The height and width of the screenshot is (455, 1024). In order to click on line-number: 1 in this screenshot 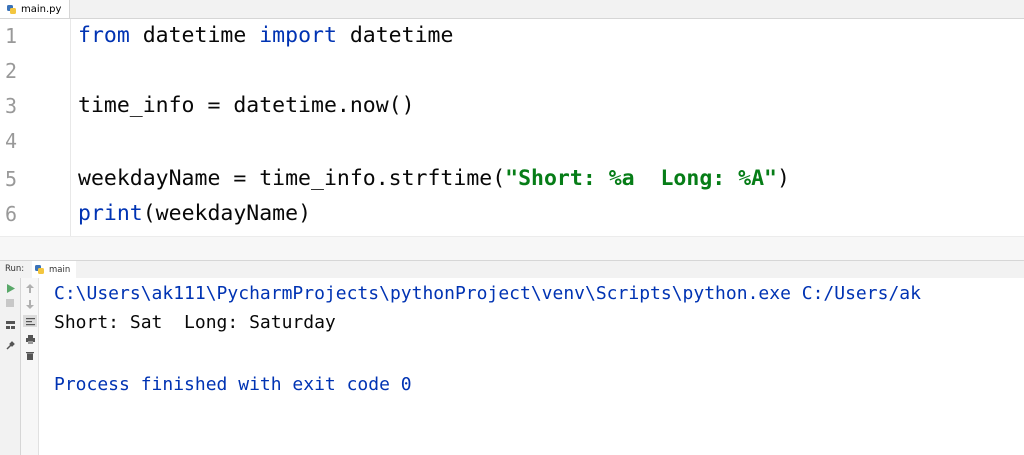, I will do `click(11, 36)`.